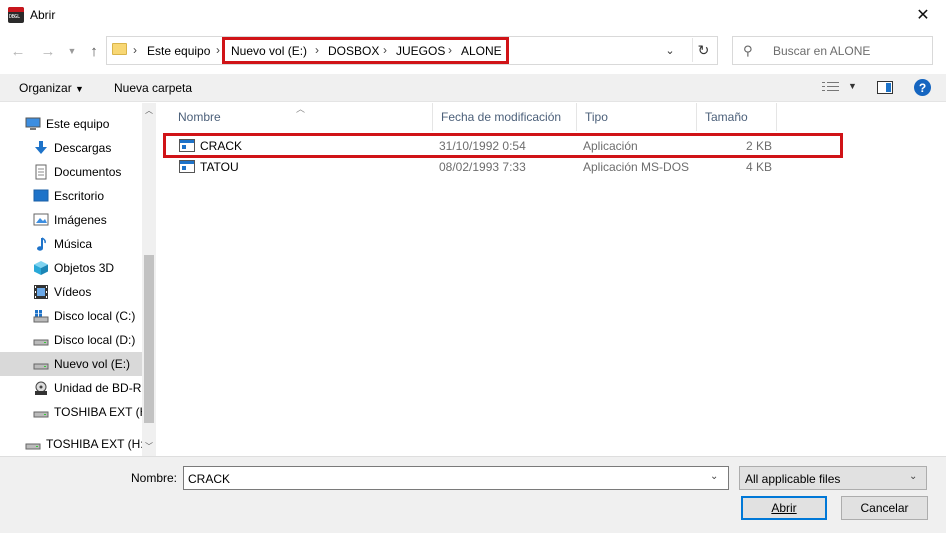 The width and height of the screenshot is (946, 533). Describe the element at coordinates (18, 51) in the screenshot. I see `back-arrow-icon: ←` at that location.